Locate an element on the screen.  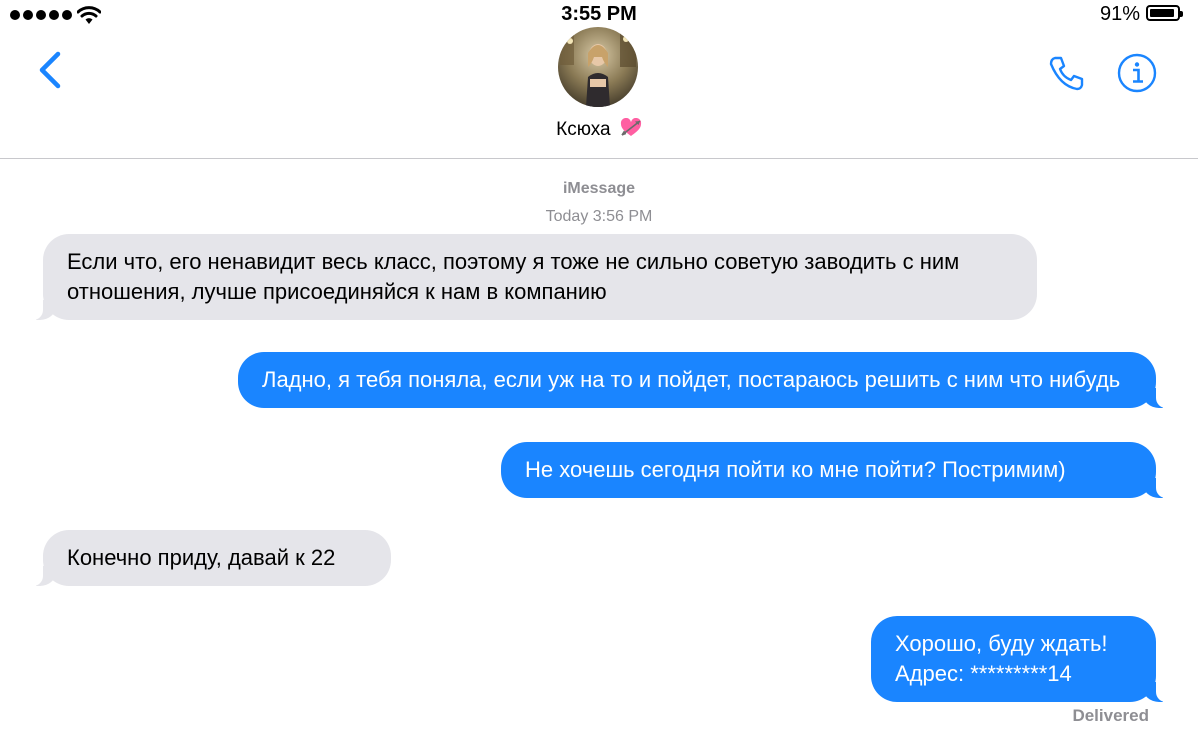
delivery-status: Delivered is located at coordinates (1110, 715).